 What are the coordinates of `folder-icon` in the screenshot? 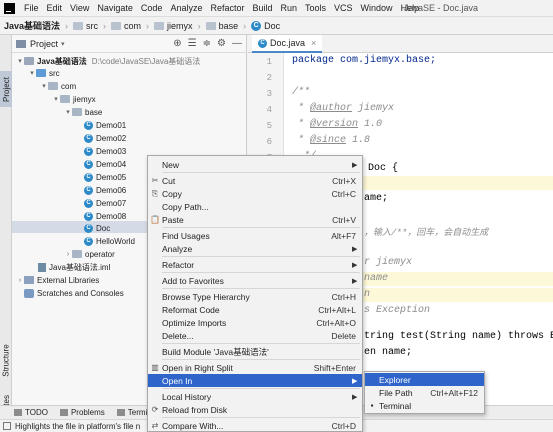 It's located at (78, 25).